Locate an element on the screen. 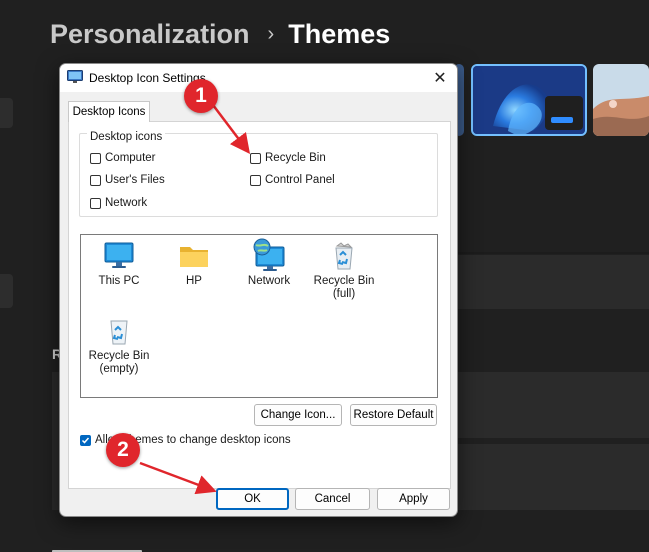  annotation-arrows is located at coordinates (195, 299).